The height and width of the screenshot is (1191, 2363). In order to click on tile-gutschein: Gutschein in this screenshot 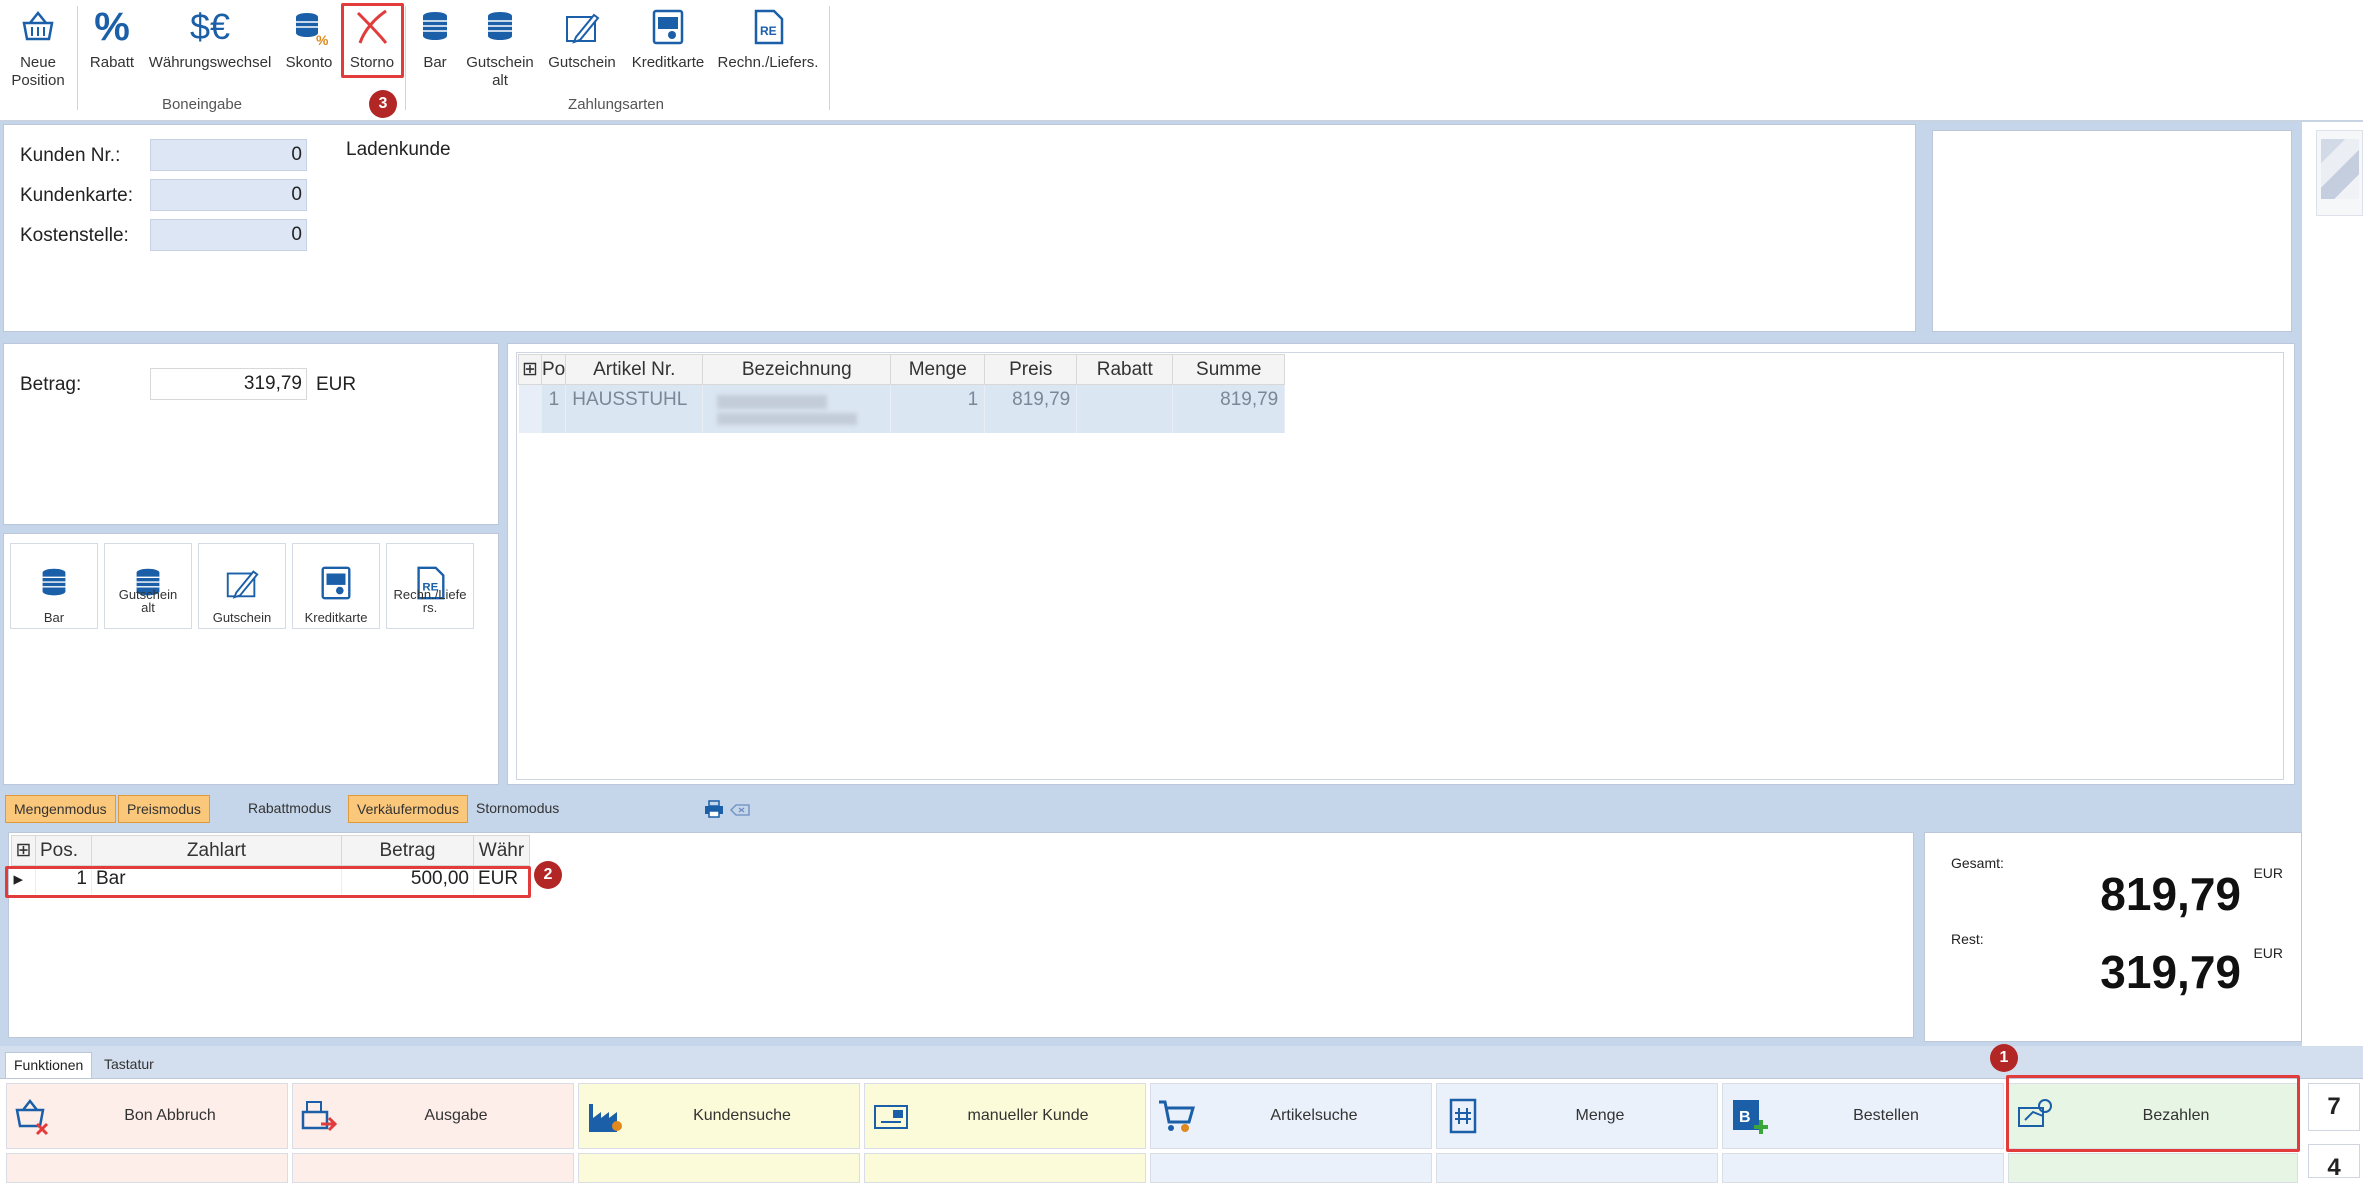, I will do `click(242, 586)`.